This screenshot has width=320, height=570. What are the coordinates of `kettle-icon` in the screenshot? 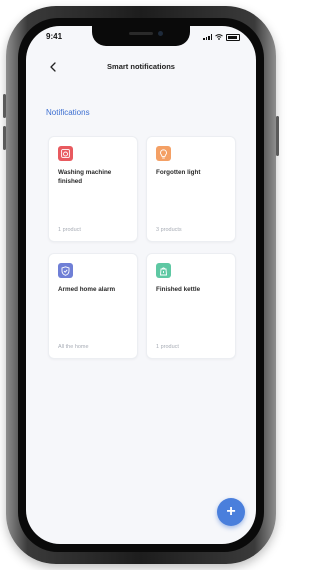 It's located at (163, 270).